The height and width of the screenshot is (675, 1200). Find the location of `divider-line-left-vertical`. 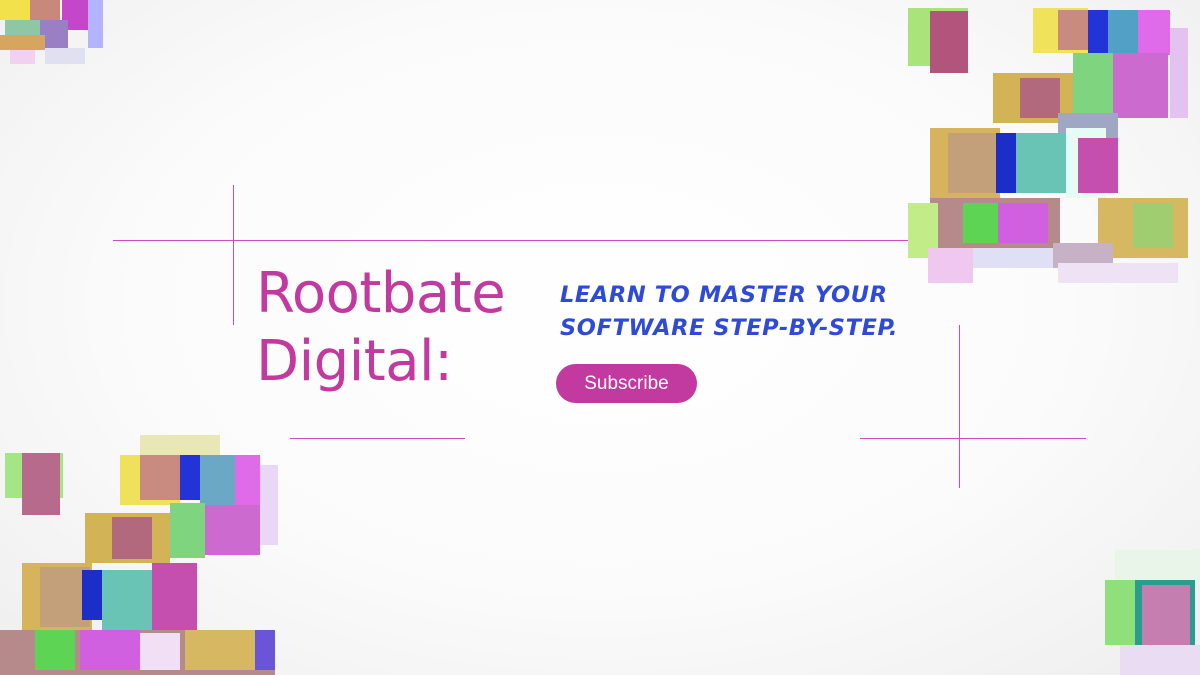

divider-line-left-vertical is located at coordinates (233, 255).